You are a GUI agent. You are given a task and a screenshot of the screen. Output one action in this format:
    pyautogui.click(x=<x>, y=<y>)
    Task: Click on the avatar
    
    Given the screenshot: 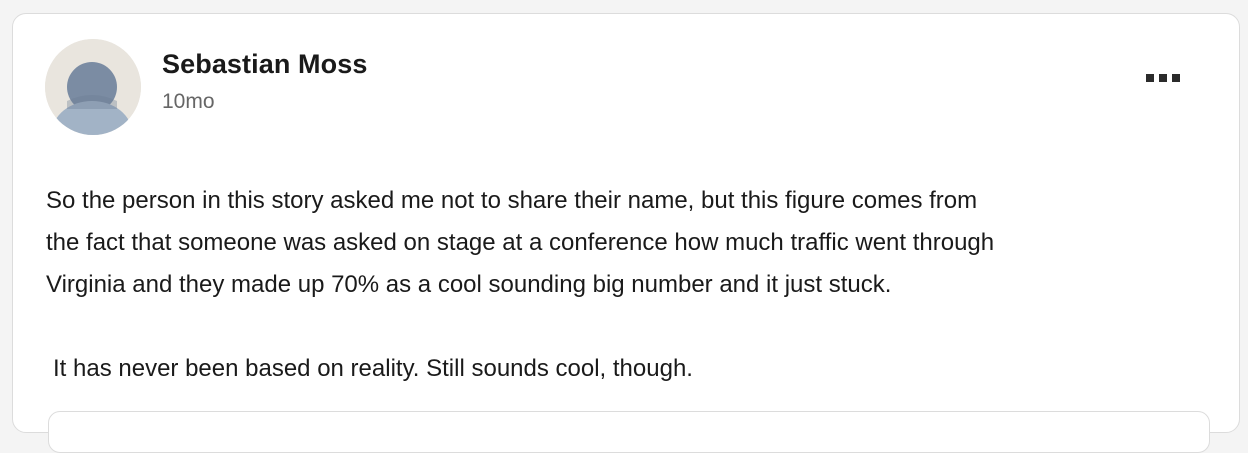 What is the action you would take?
    pyautogui.click(x=93, y=87)
    